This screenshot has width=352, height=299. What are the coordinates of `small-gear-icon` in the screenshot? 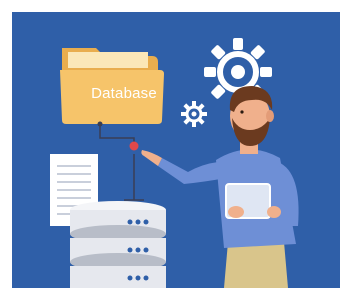 It's located at (194, 114).